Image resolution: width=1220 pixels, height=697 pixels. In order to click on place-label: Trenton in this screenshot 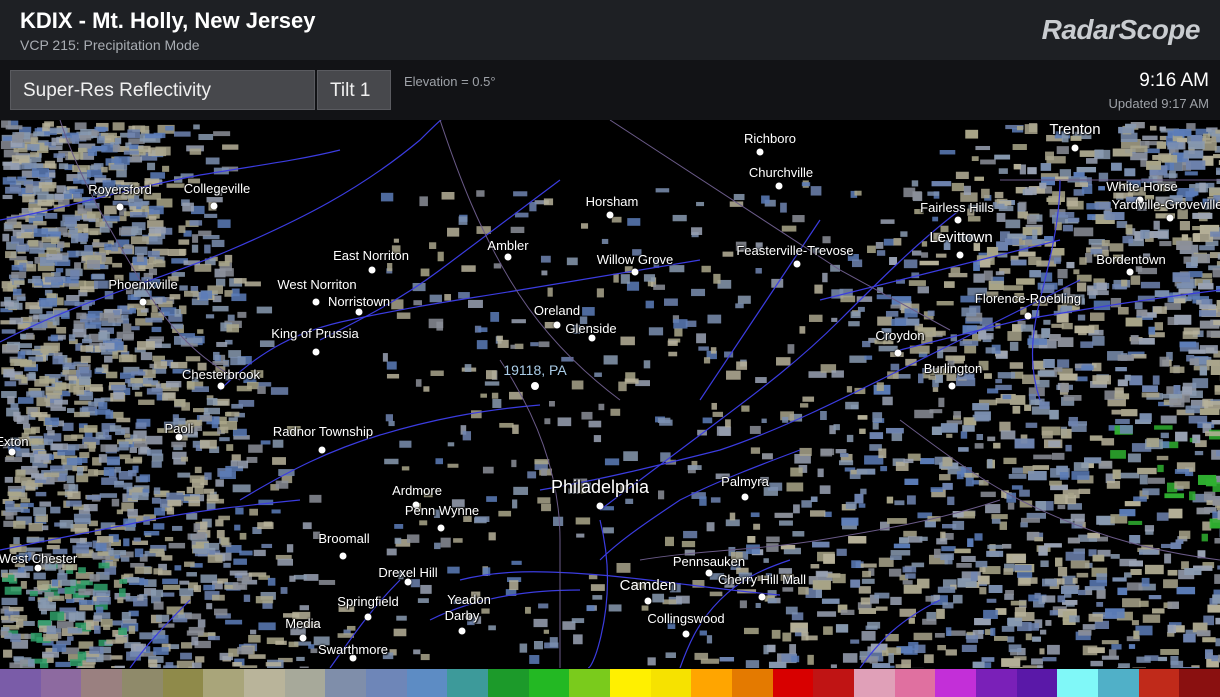, I will do `click(1075, 129)`.